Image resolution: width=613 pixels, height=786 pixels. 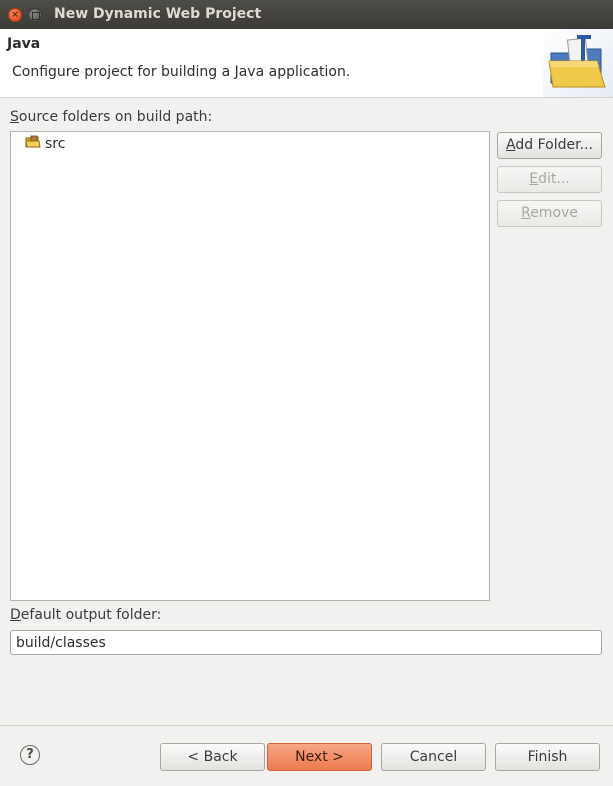 I want to click on package-folder-icon, so click(x=33, y=144).